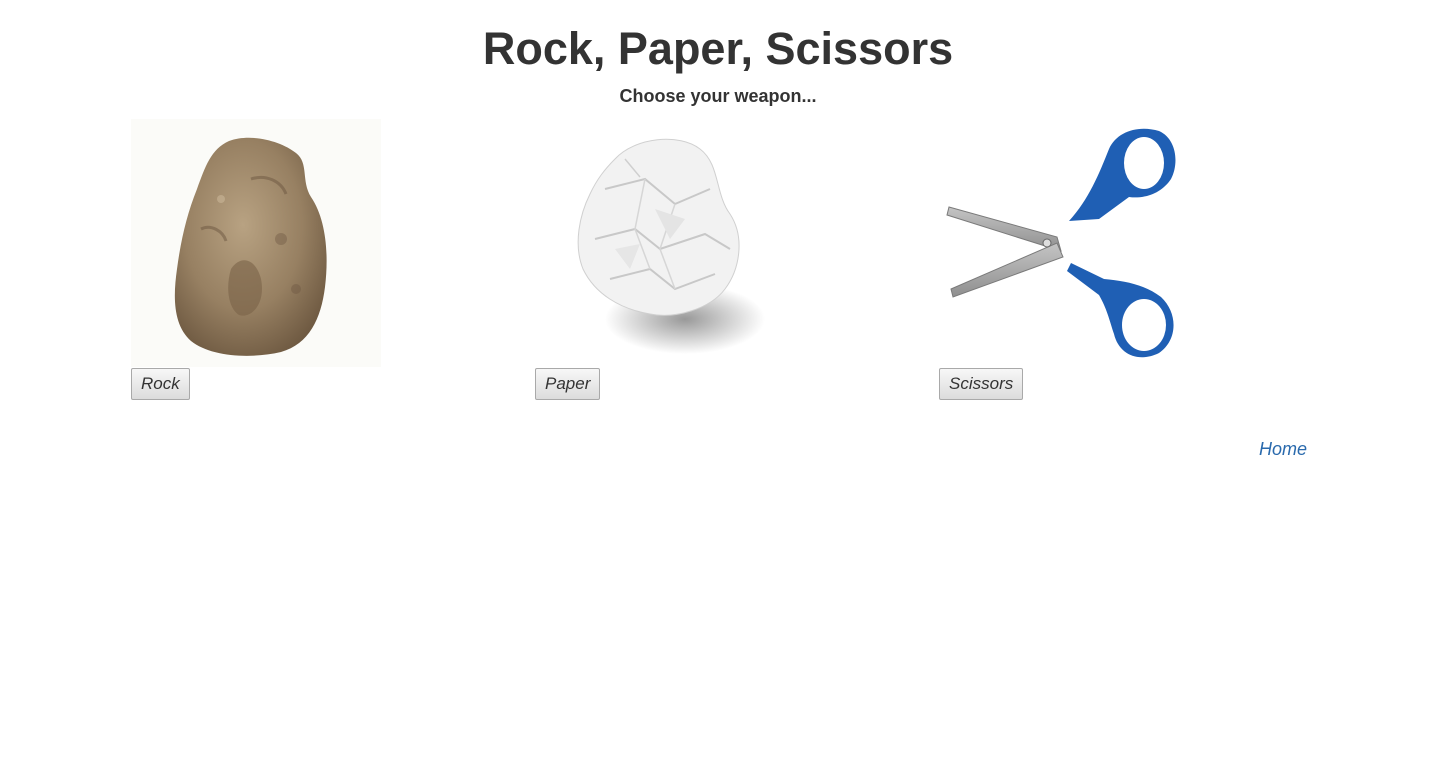 The width and height of the screenshot is (1436, 773). Describe the element at coordinates (160, 384) in the screenshot. I see `rock-button: Rock` at that location.